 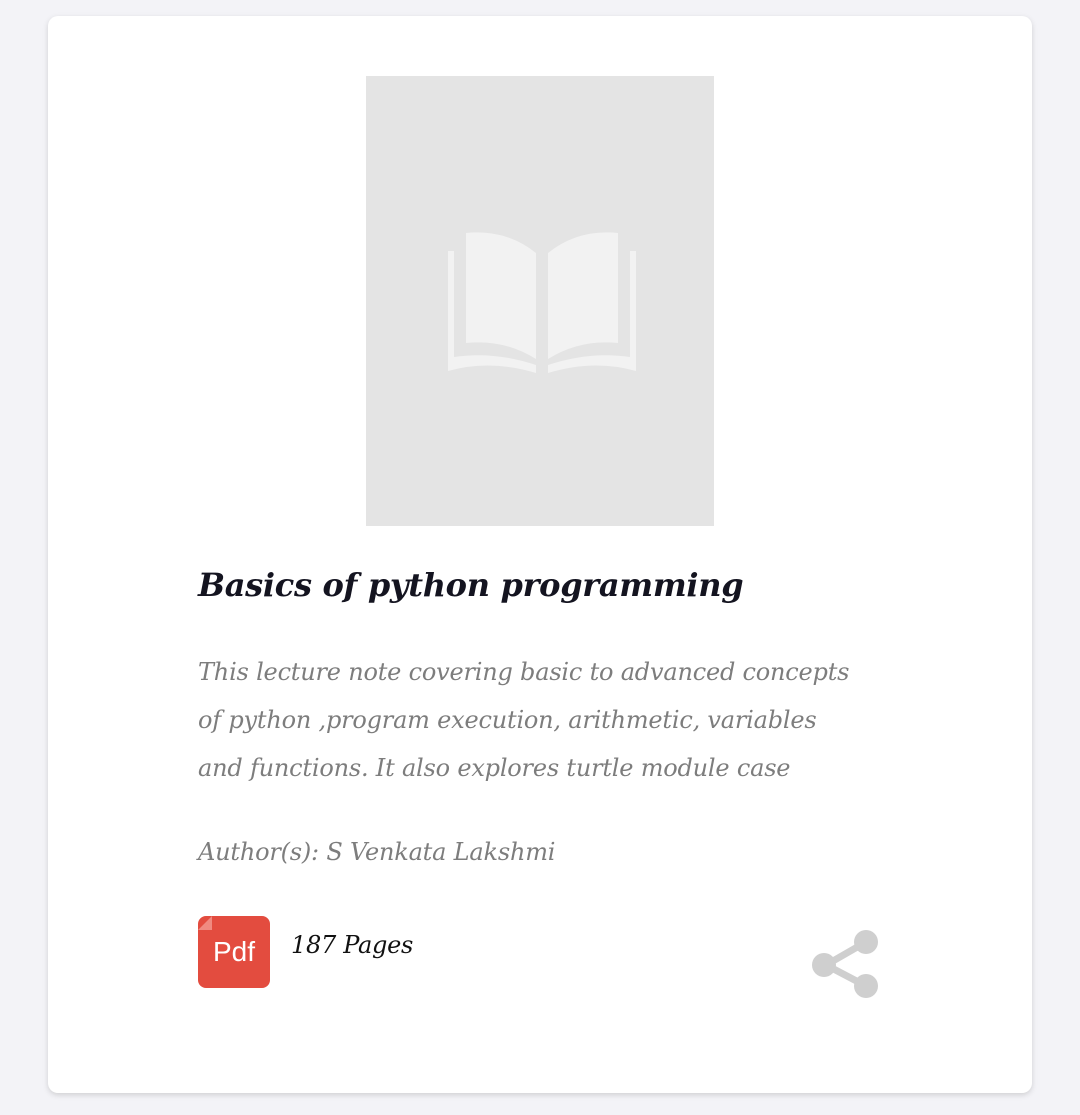 What do you see at coordinates (471, 585) in the screenshot?
I see `book-title: Basics of python programming` at bounding box center [471, 585].